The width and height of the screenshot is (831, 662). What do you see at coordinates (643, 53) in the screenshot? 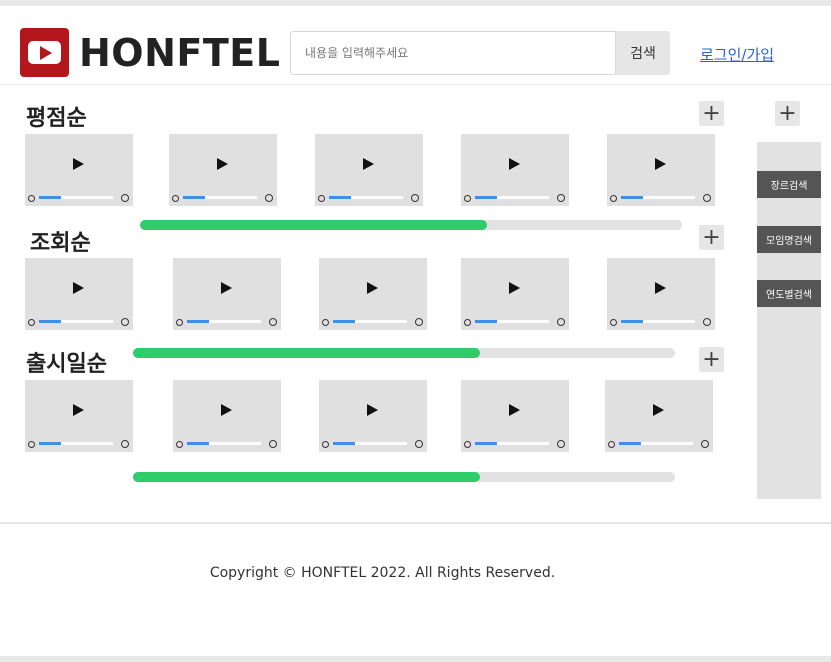
I see `search-button: 검색` at bounding box center [643, 53].